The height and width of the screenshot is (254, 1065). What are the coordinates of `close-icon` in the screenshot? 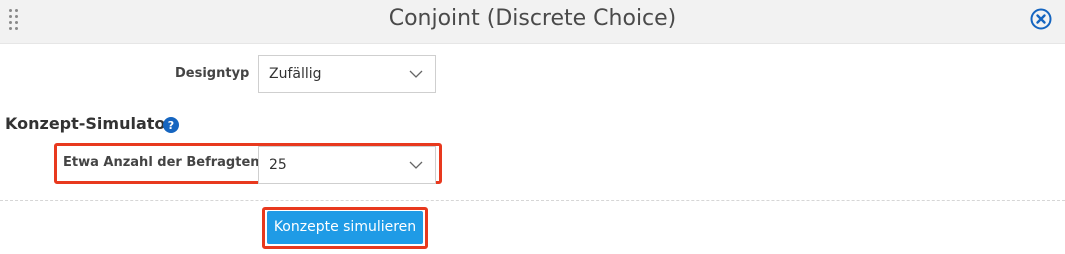 It's located at (1041, 19).